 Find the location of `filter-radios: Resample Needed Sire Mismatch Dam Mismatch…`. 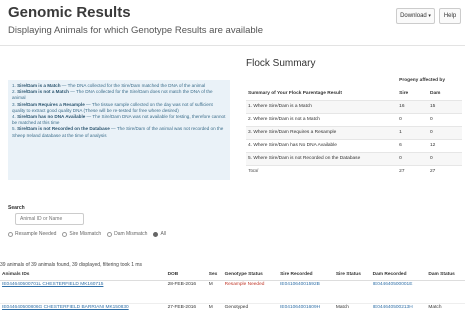

filter-radios: Resample Needed Sire Mismatch Dam Mismatch… is located at coordinates (87, 234).